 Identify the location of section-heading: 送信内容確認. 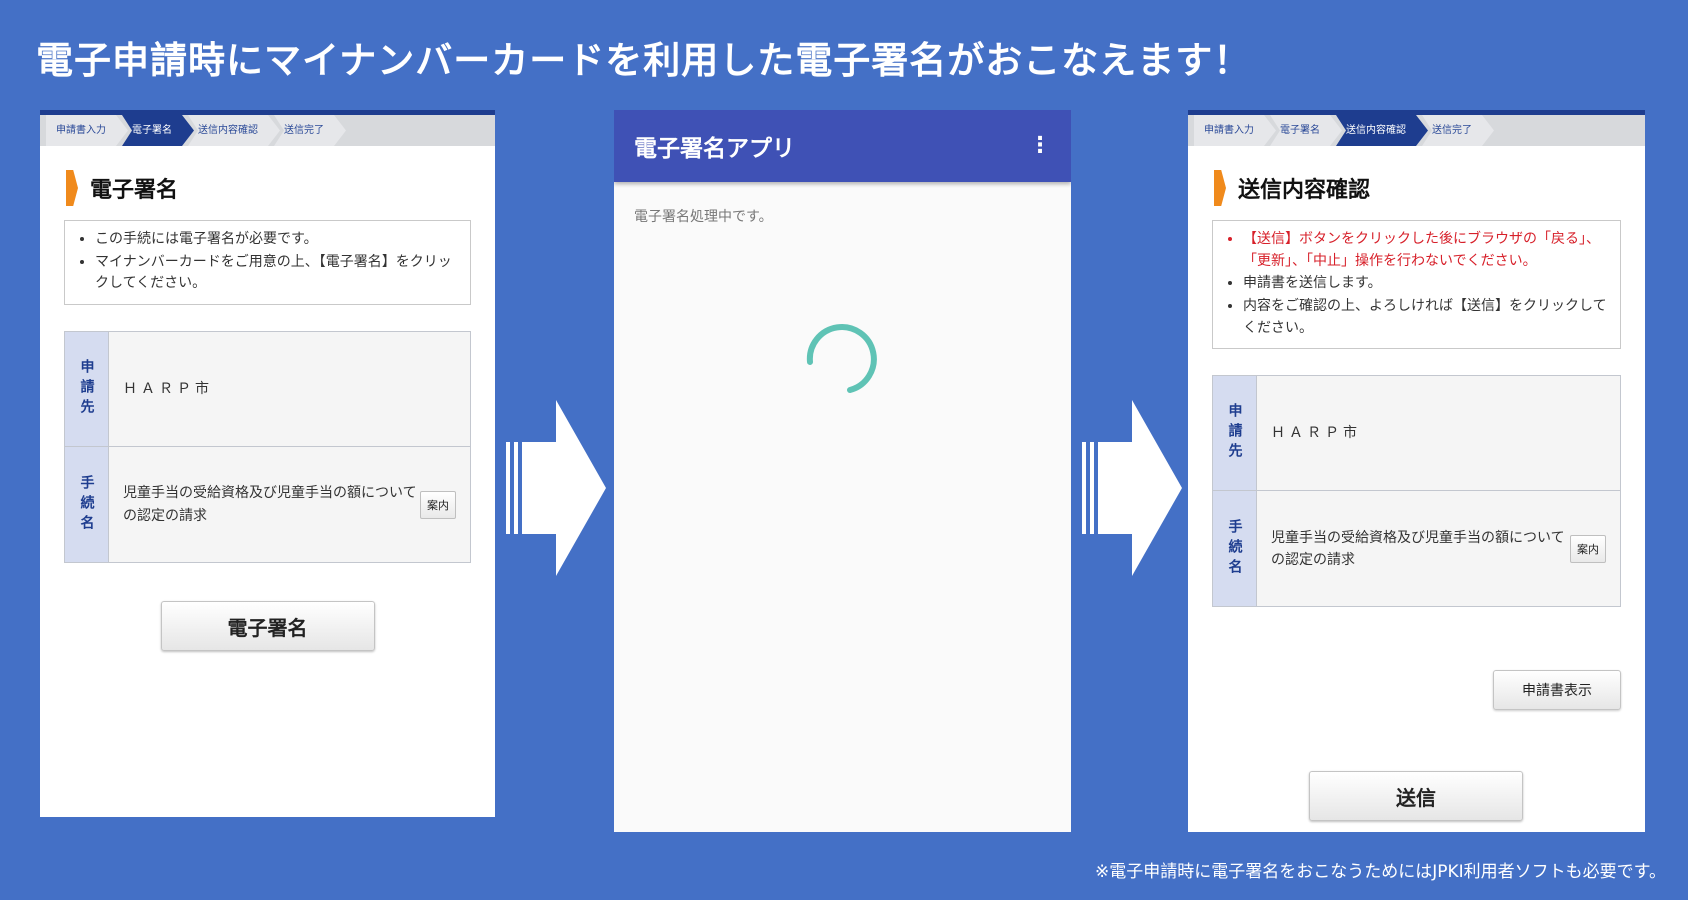
(1304, 190).